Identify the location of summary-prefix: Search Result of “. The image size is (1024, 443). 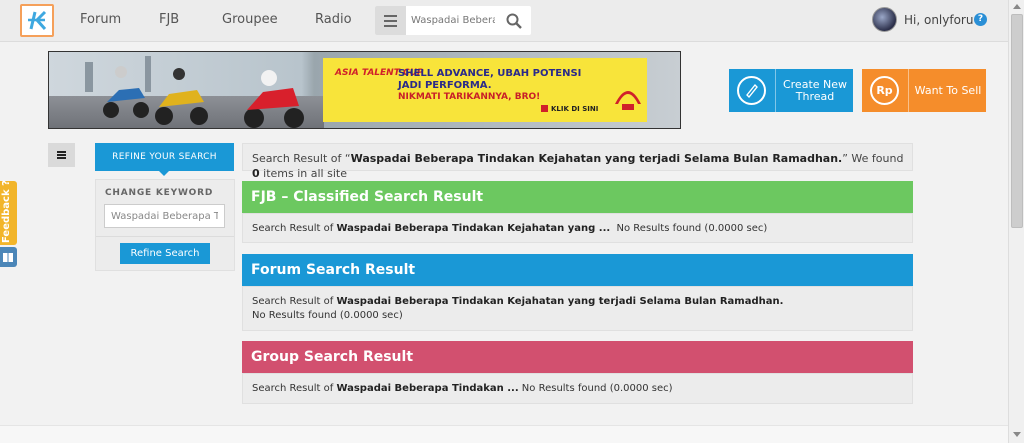
(301, 158).